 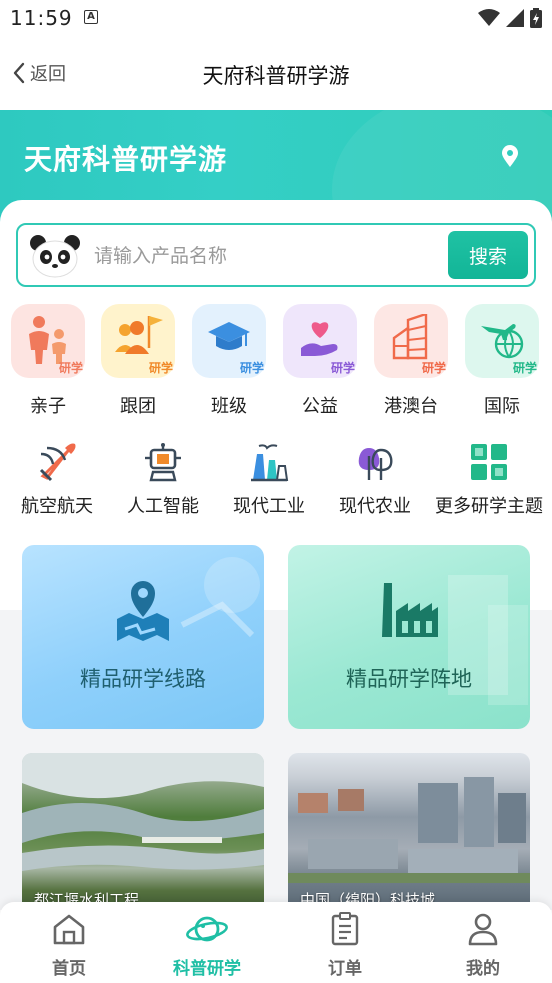 I want to click on tab-orders: 订单, so click(x=345, y=945).